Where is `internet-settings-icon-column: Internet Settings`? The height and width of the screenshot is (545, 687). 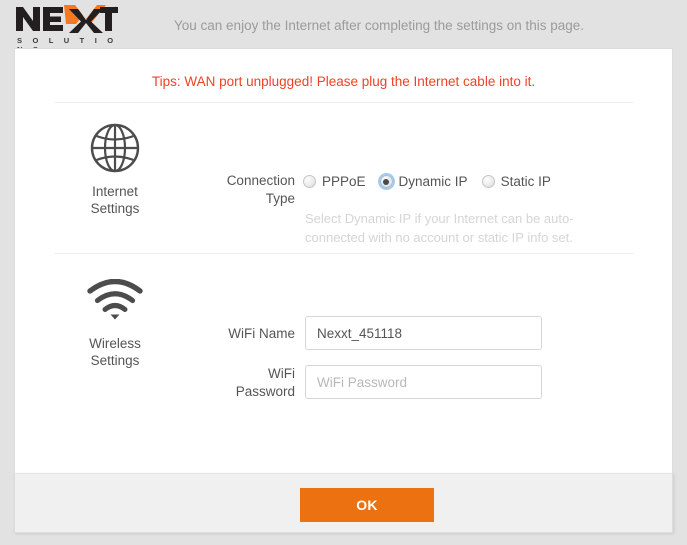 internet-settings-icon-column: Internet Settings is located at coordinates (115, 168).